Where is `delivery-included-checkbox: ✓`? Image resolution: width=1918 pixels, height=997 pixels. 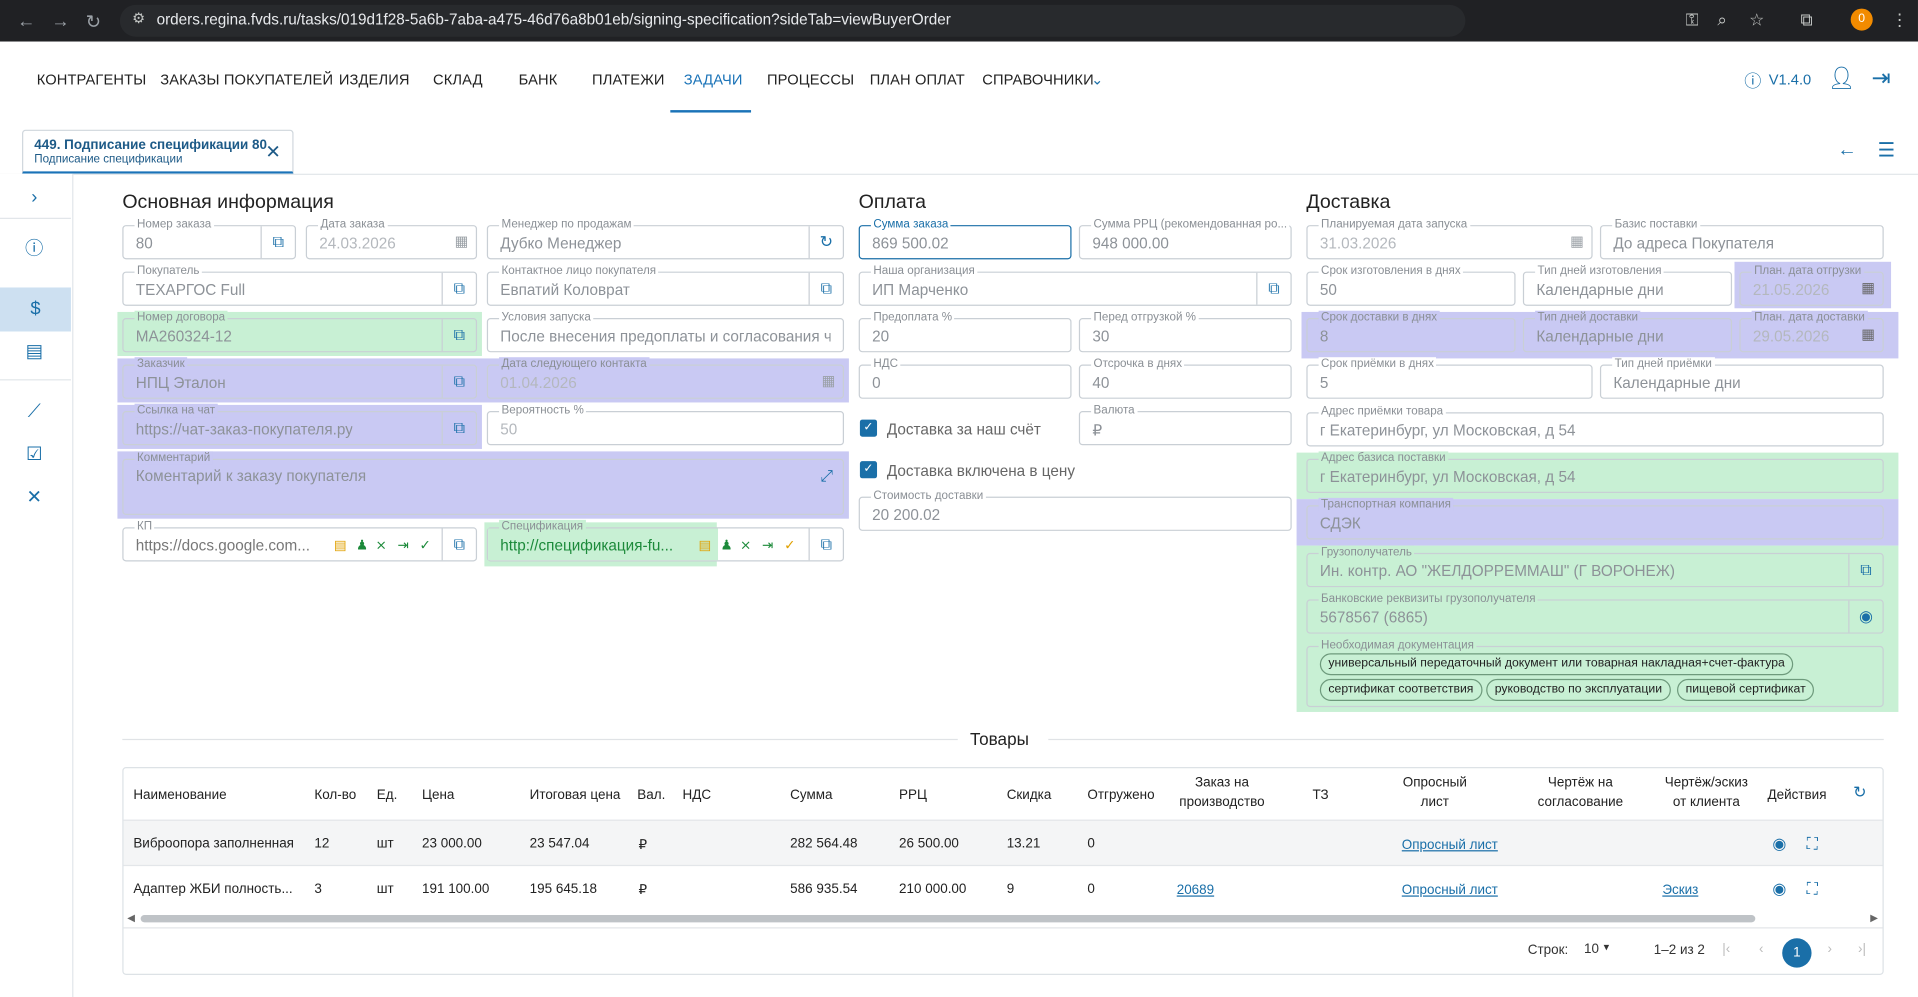 delivery-included-checkbox: ✓ is located at coordinates (868, 470).